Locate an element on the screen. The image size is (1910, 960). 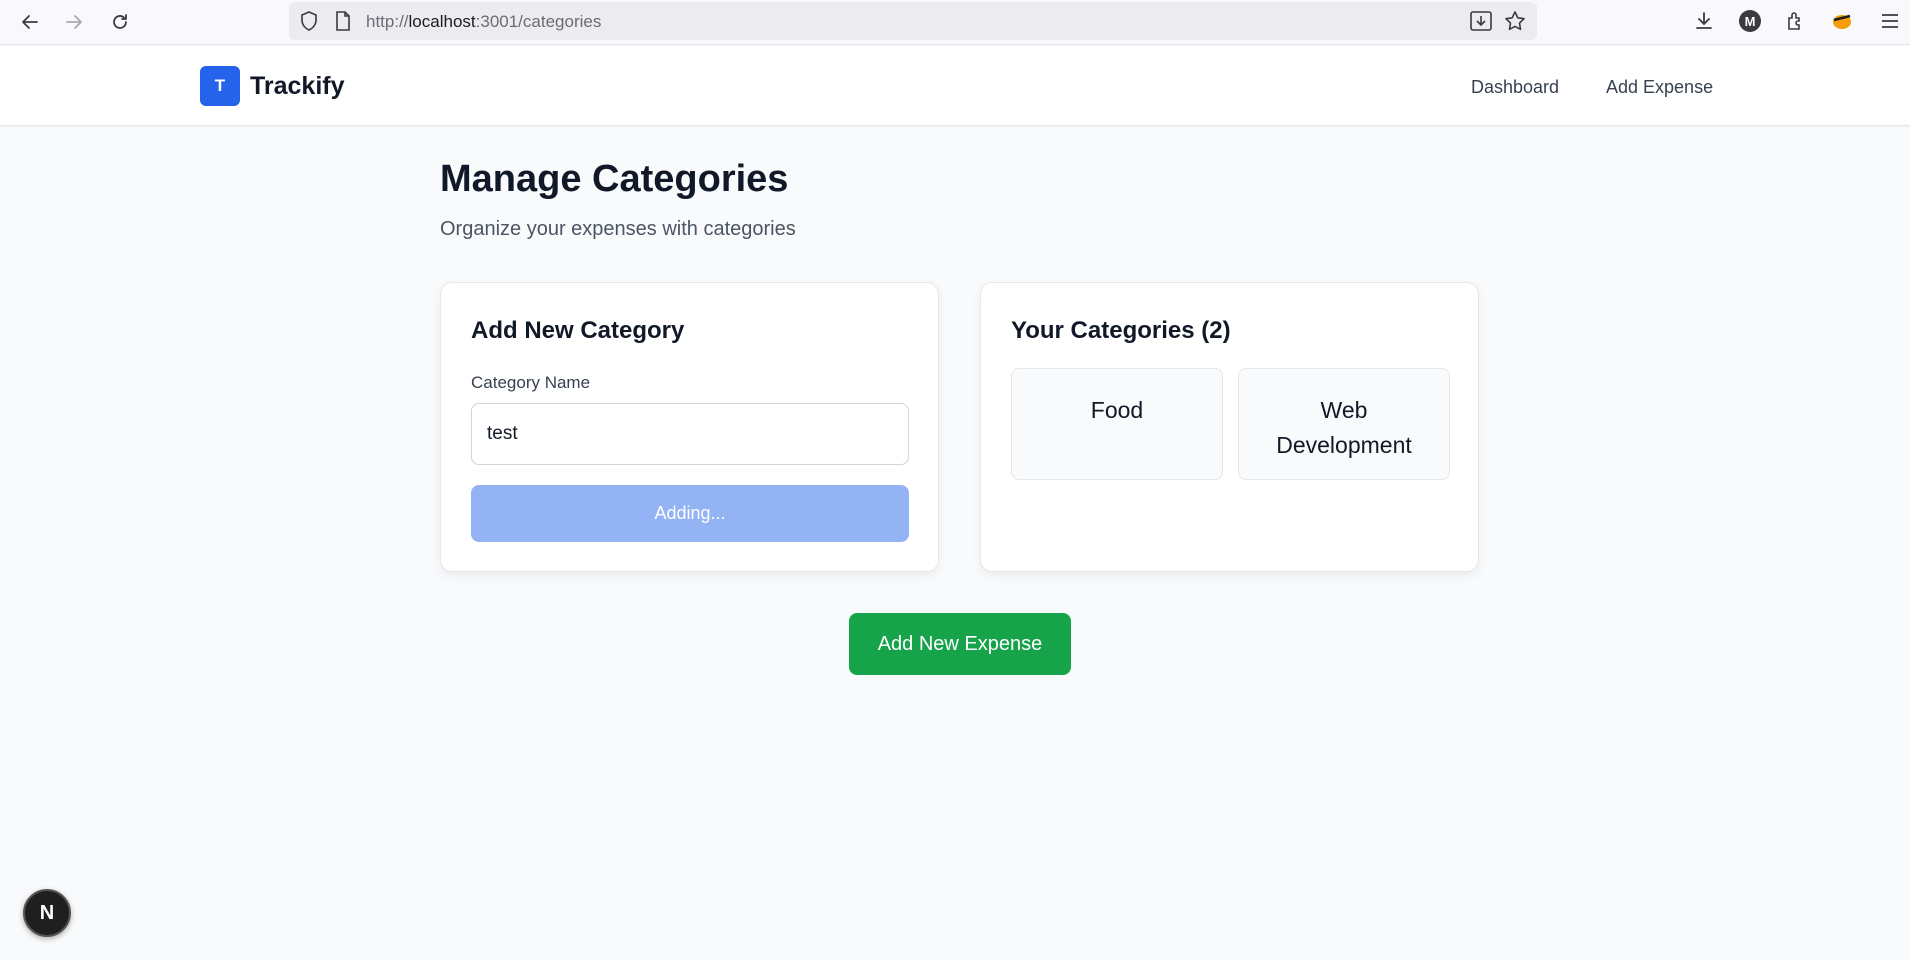
address-bar: http://localhost:3001/categories is located at coordinates (913, 21).